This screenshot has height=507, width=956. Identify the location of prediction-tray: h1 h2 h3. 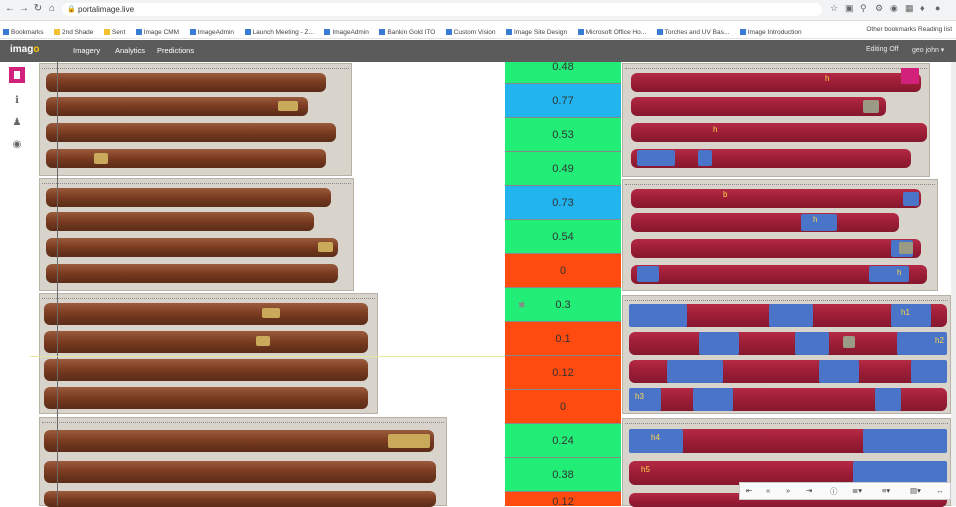
(786, 354).